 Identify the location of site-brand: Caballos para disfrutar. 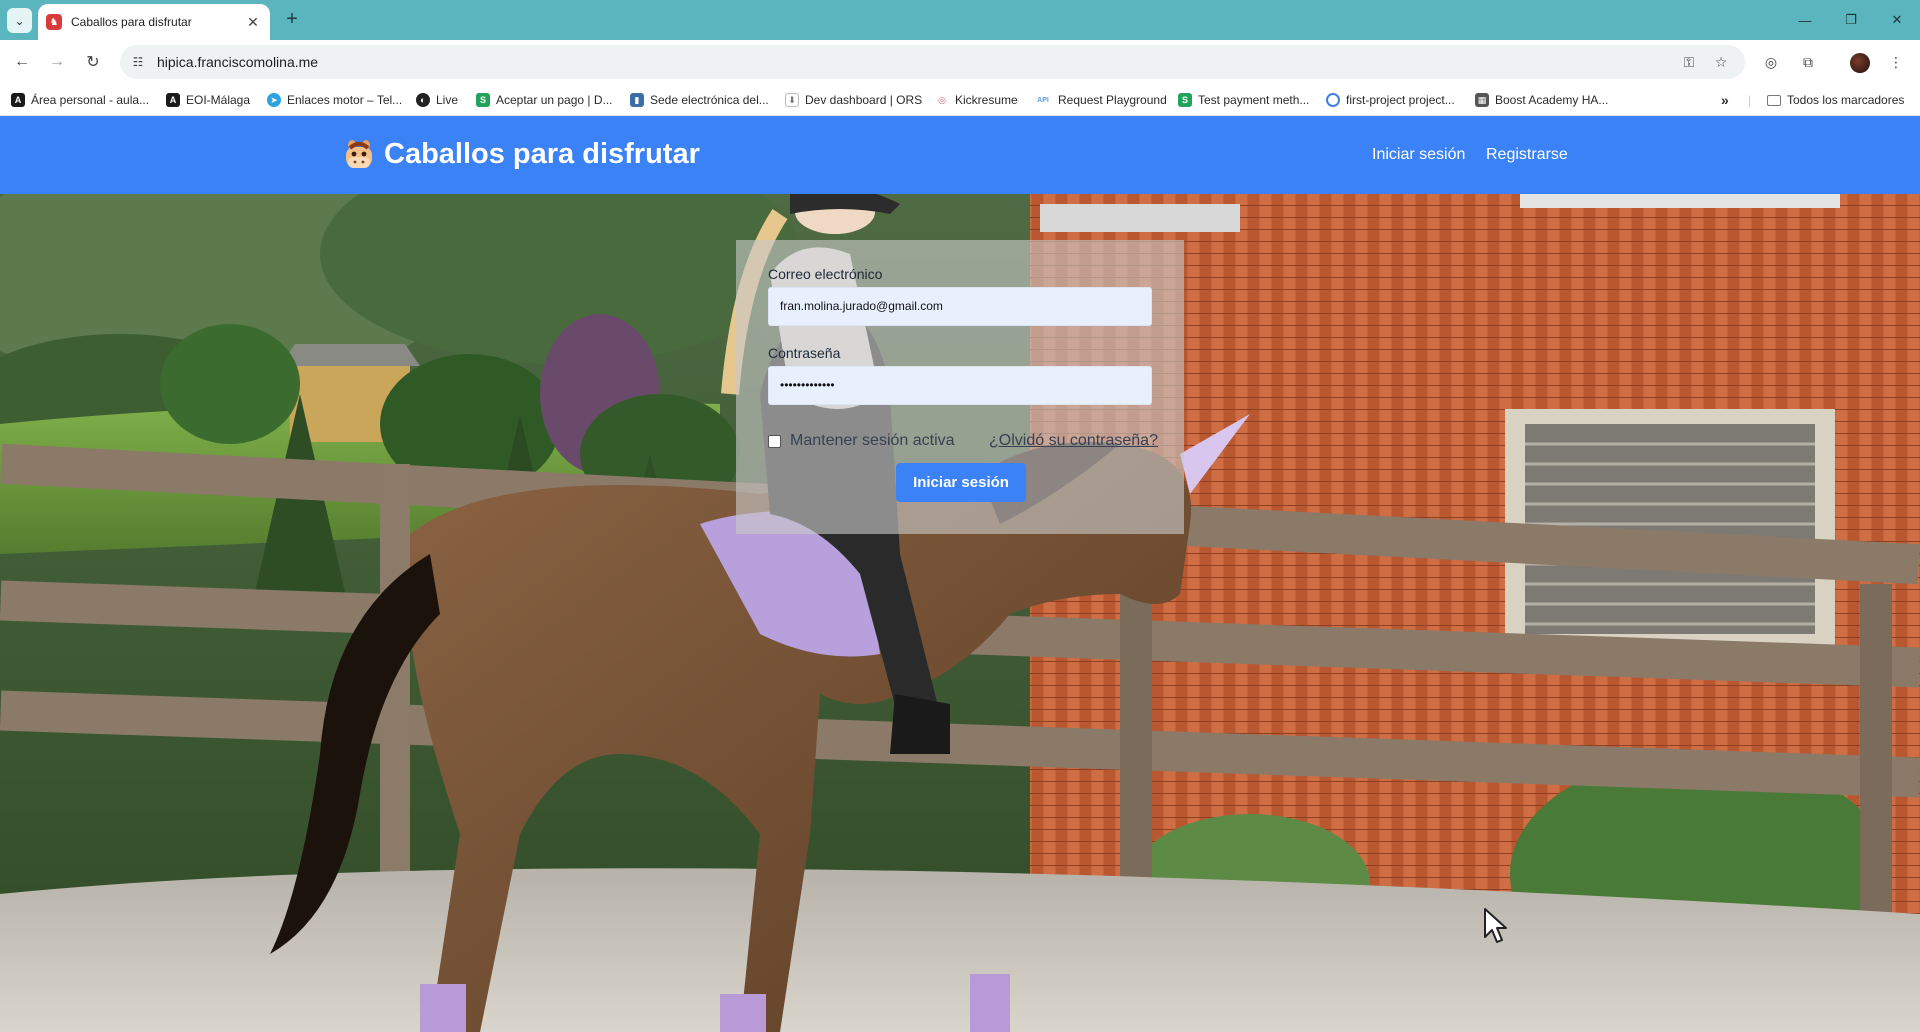
(521, 154).